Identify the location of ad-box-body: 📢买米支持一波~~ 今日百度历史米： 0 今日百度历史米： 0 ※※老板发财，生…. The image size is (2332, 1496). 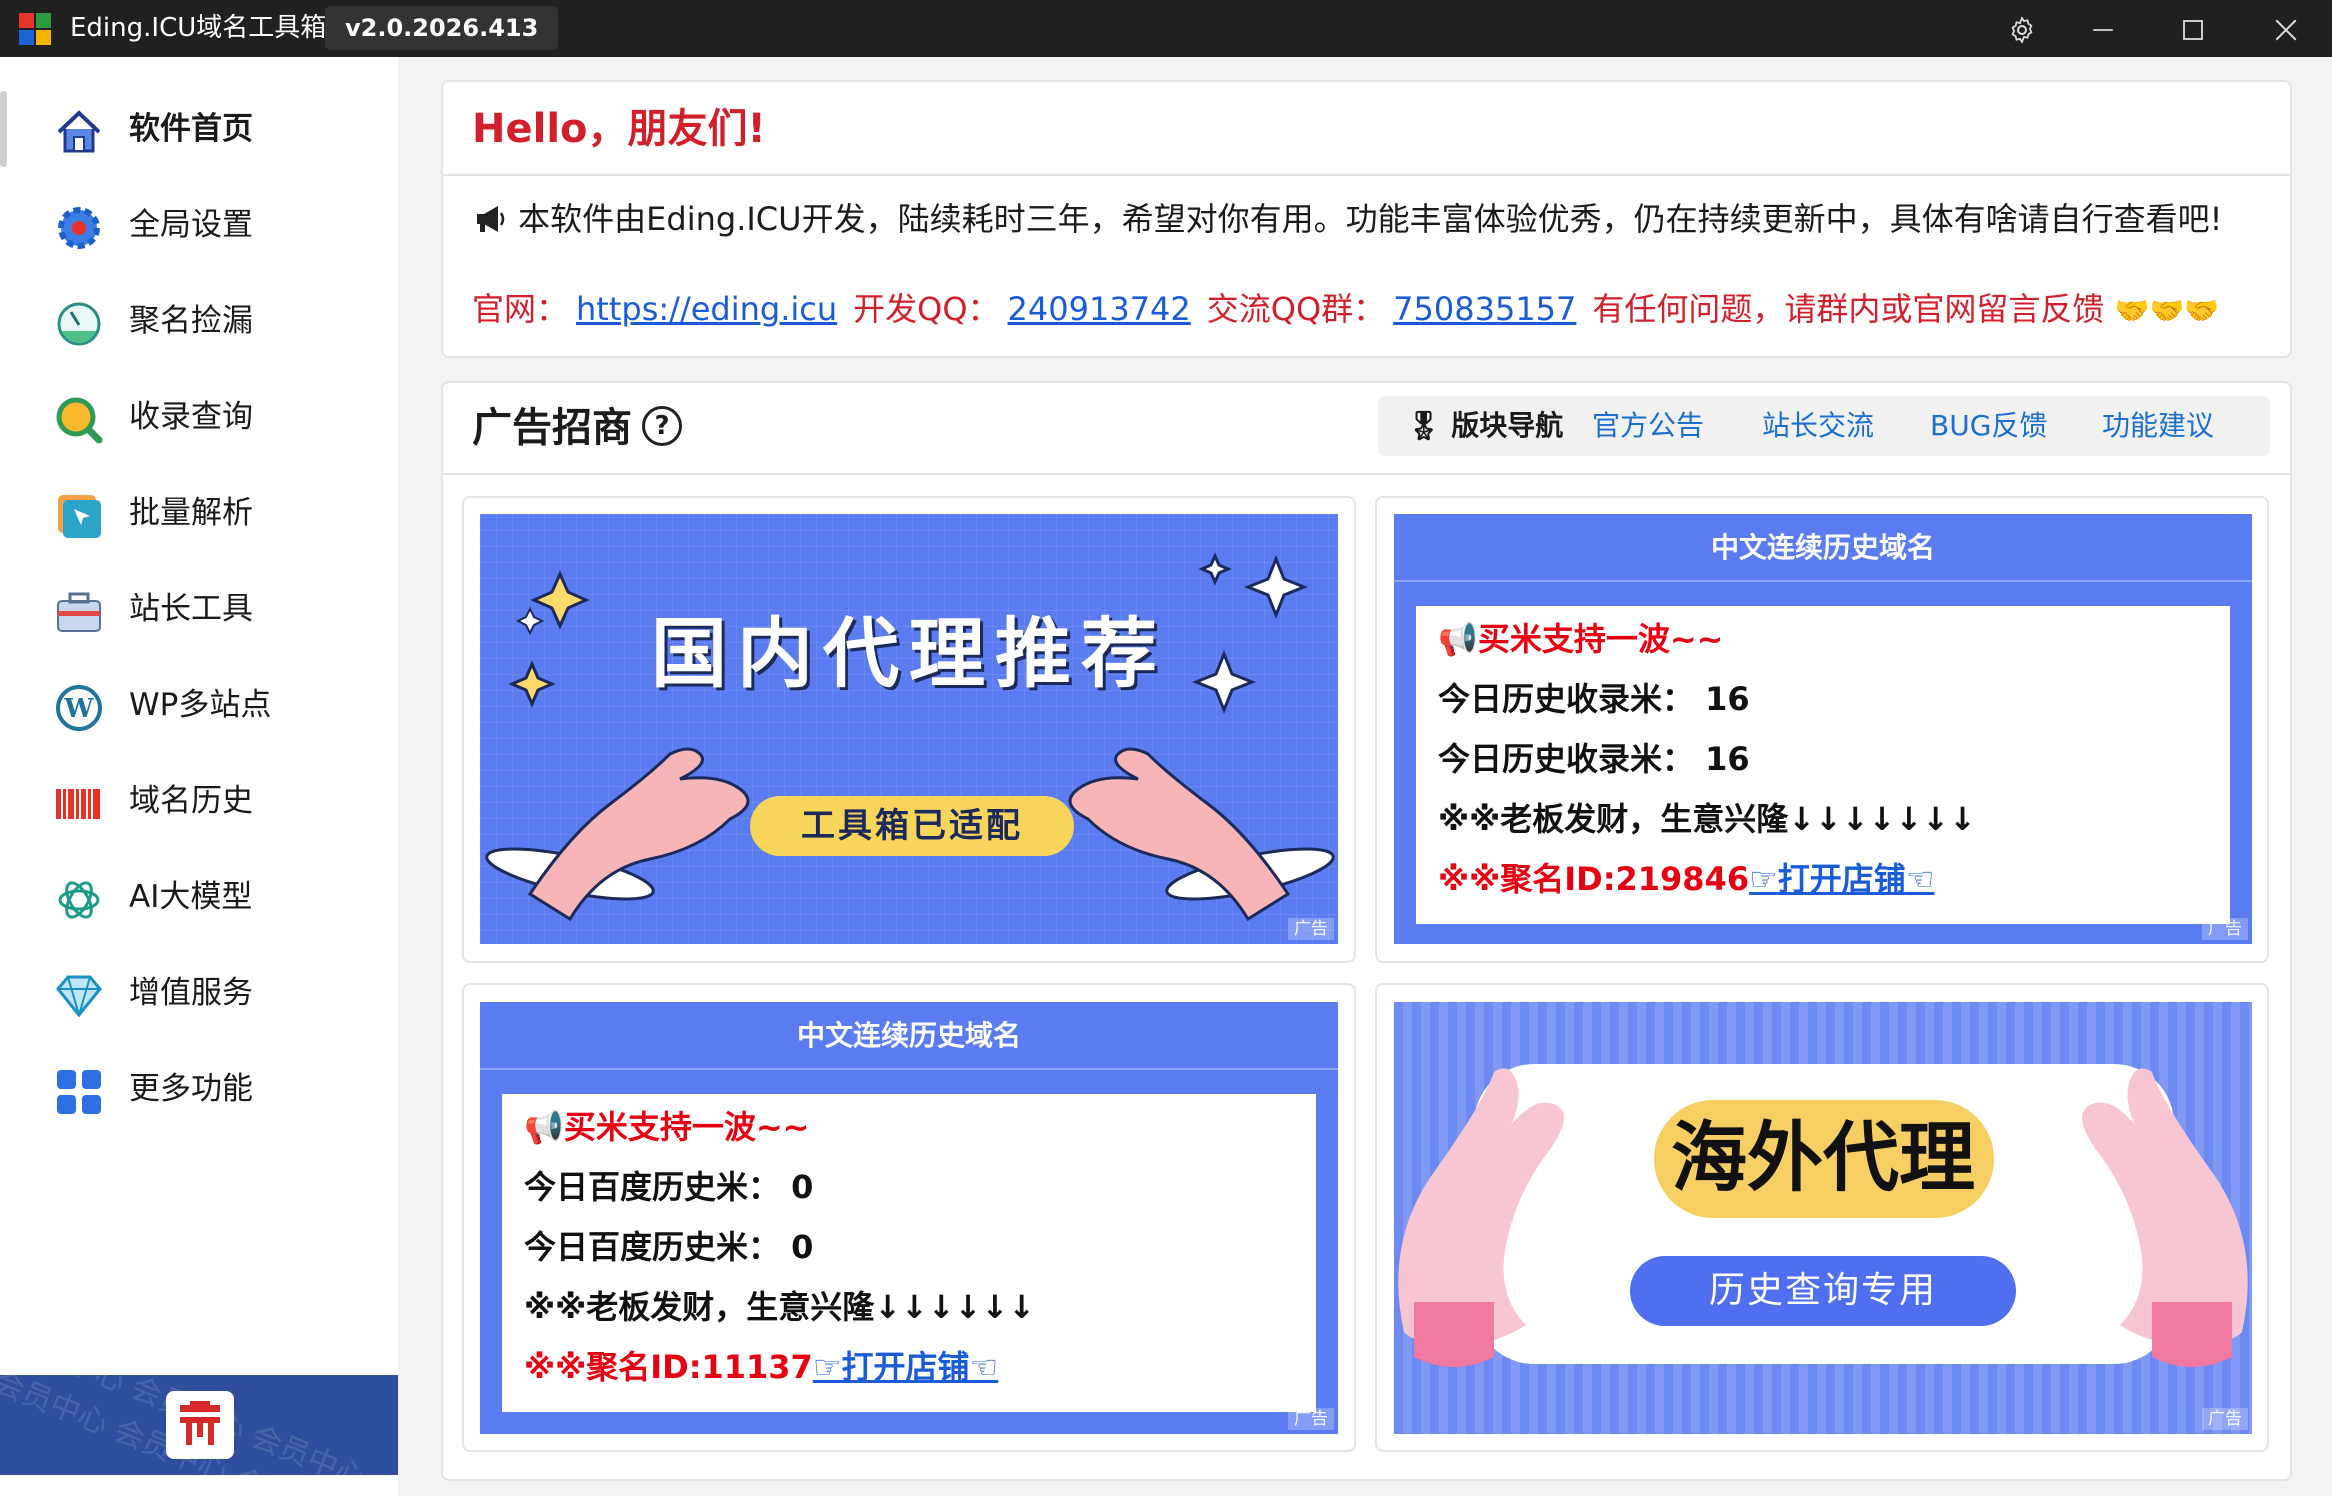
(909, 1253).